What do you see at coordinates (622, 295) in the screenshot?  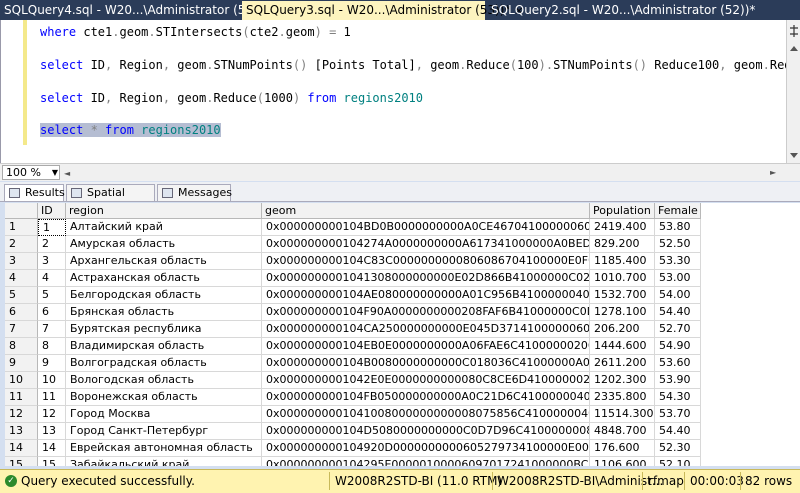 I see `cell-population: 1532.700` at bounding box center [622, 295].